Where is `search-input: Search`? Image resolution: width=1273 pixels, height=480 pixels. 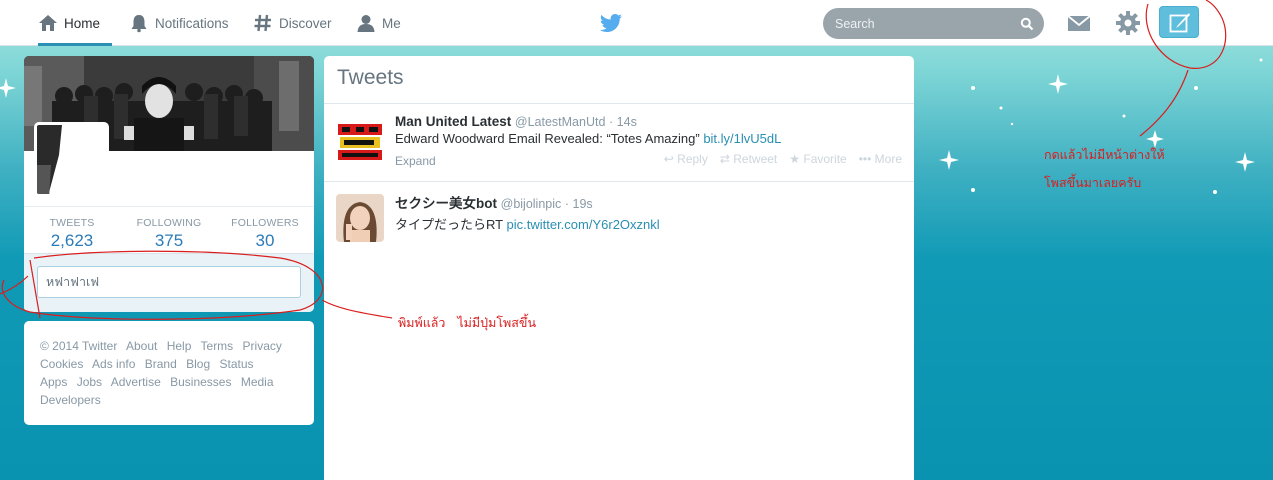
search-input: Search is located at coordinates (933, 23).